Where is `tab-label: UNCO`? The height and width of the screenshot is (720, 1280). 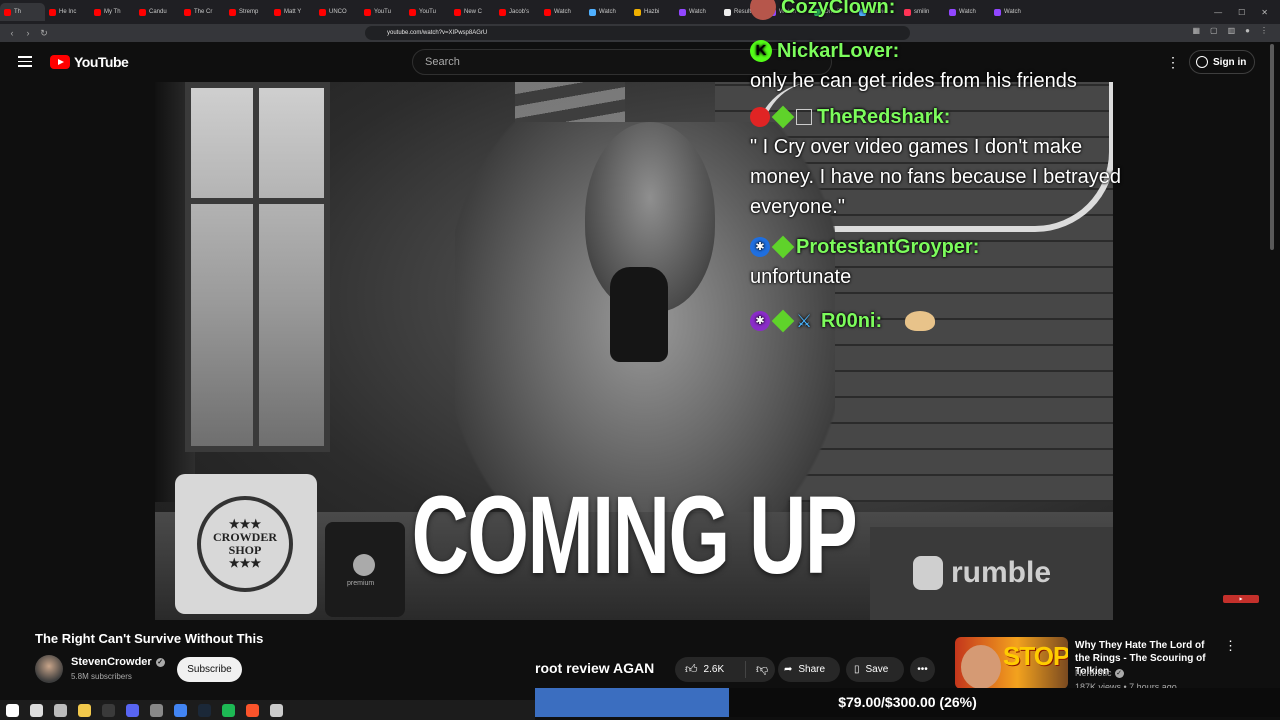 tab-label: UNCO is located at coordinates (338, 12).